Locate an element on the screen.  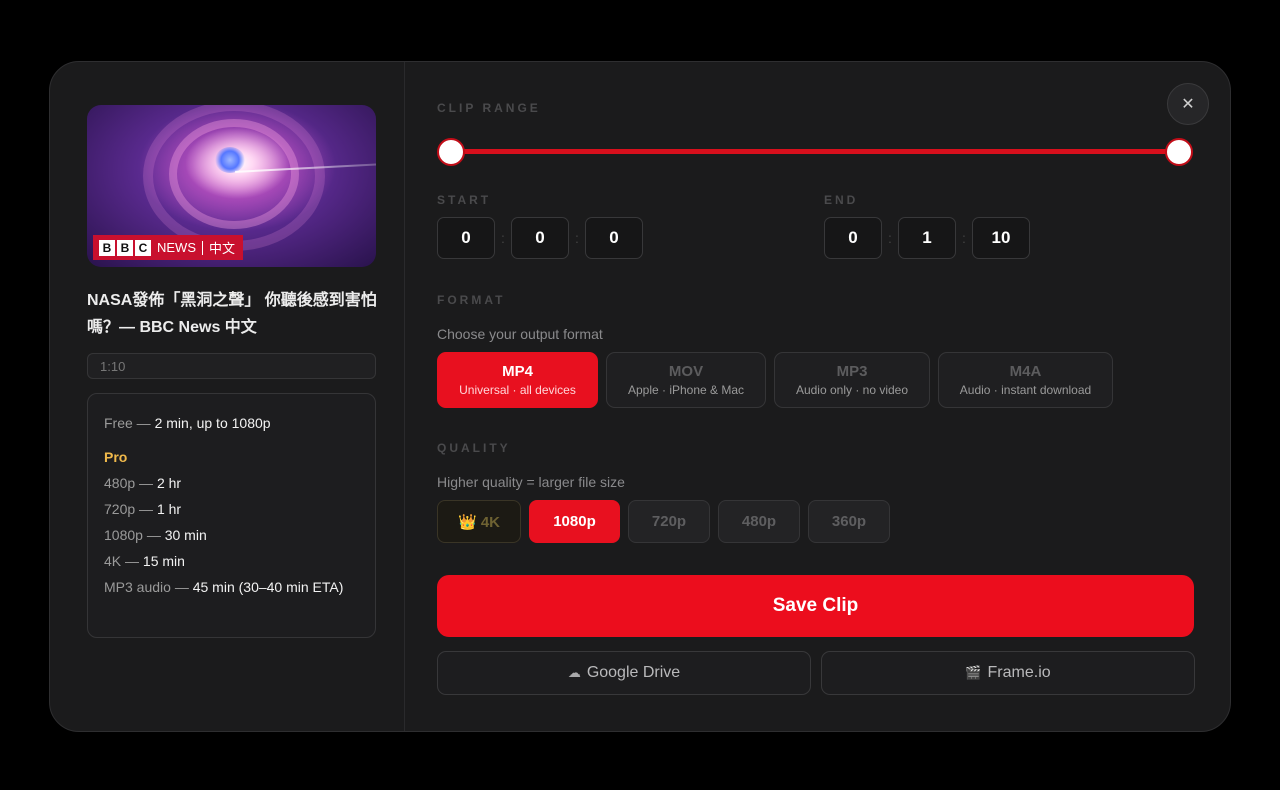
start-minutes-input: 0 is located at coordinates (540, 238).